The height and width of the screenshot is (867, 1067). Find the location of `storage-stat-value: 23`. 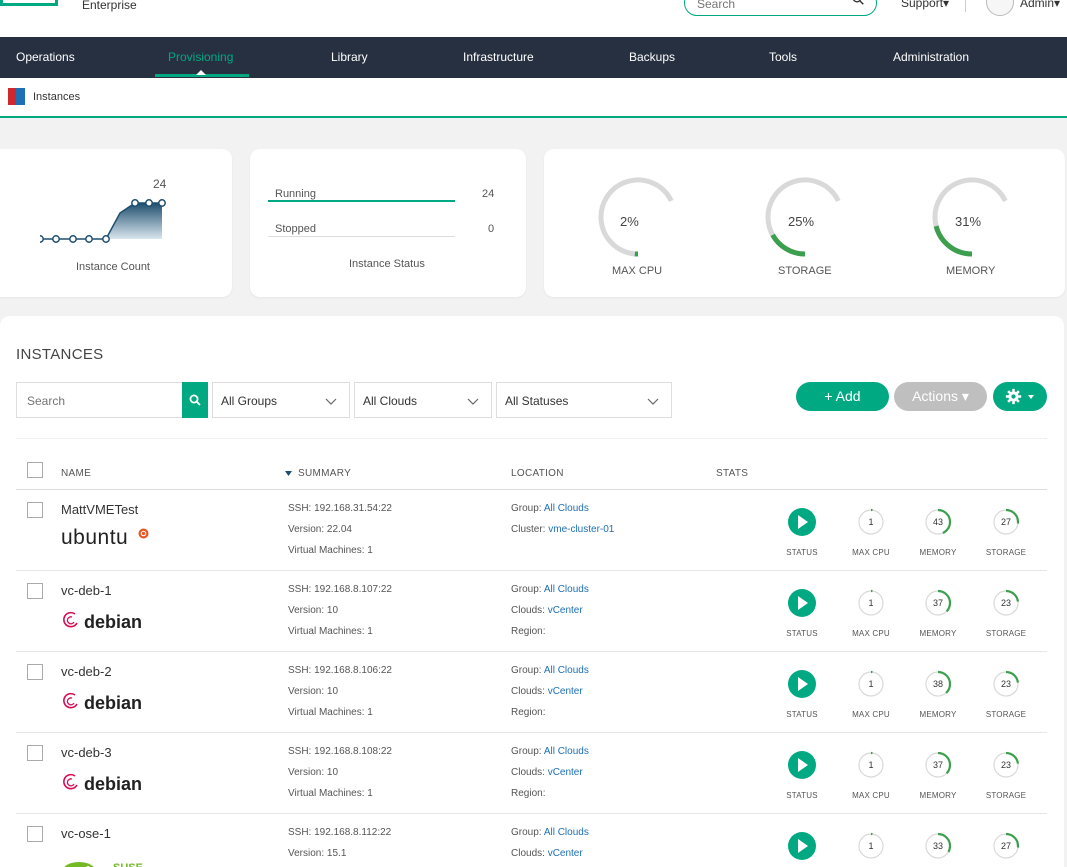

storage-stat-value: 23 is located at coordinates (1005, 684).